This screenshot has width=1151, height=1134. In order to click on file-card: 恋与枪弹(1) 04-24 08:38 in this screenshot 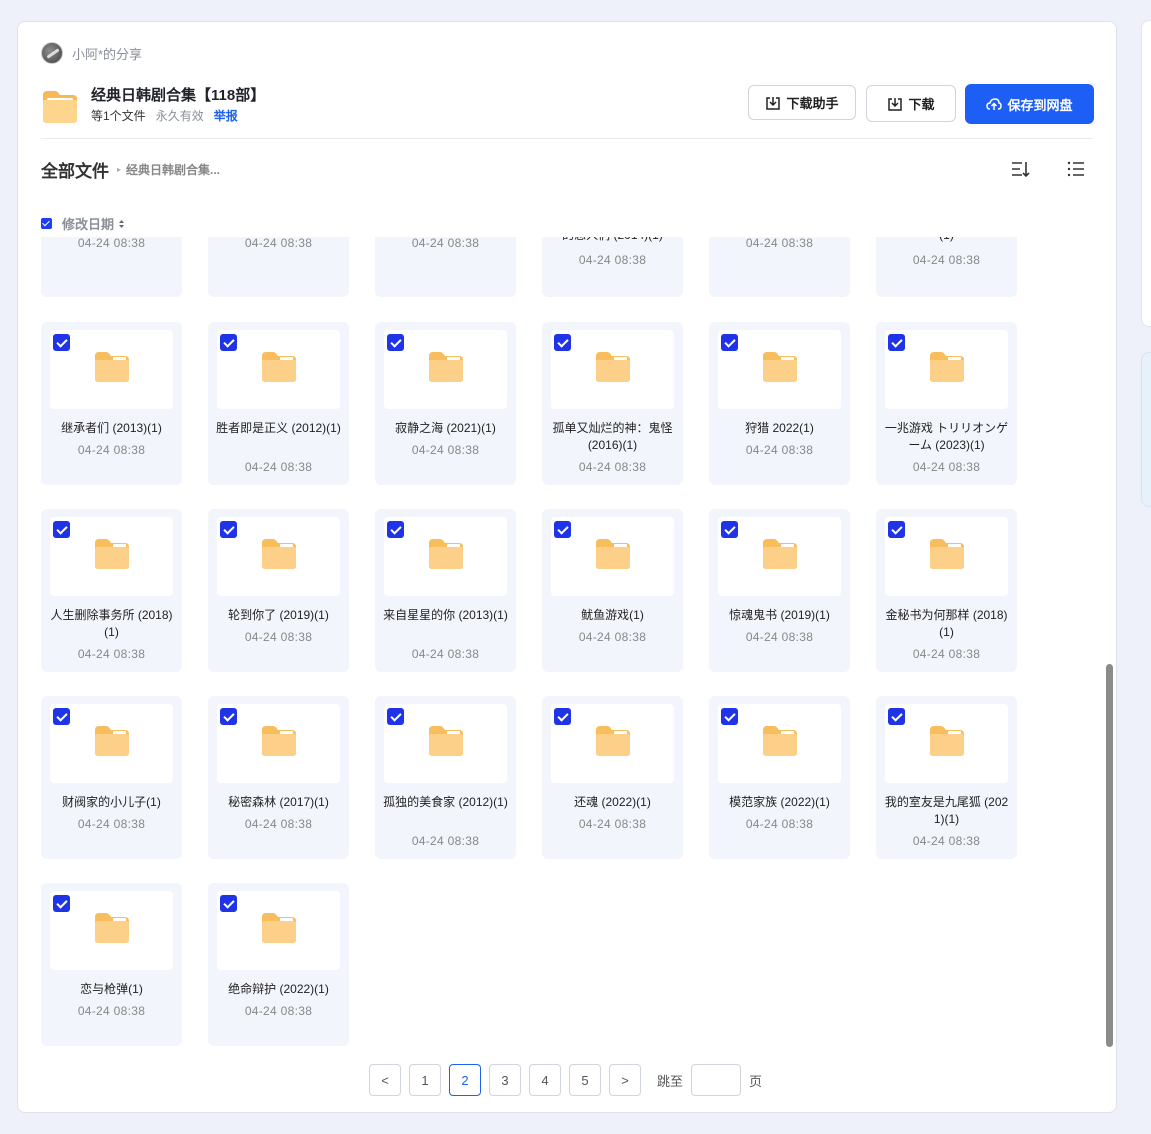, I will do `click(111, 964)`.